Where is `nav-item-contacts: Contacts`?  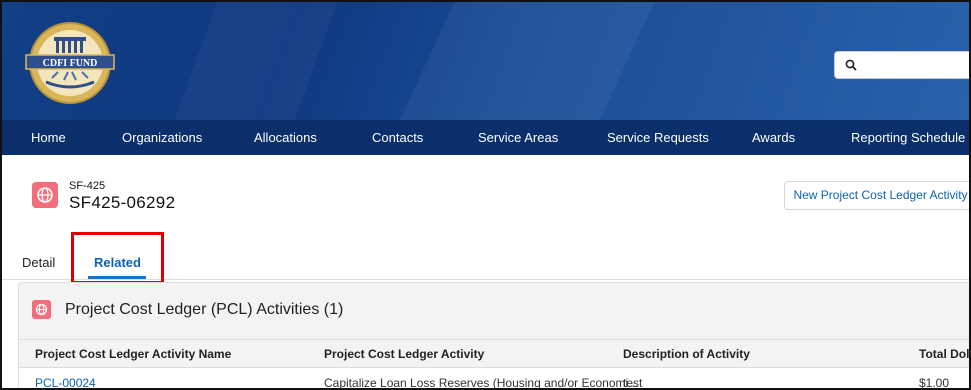
nav-item-contacts: Contacts is located at coordinates (397, 137).